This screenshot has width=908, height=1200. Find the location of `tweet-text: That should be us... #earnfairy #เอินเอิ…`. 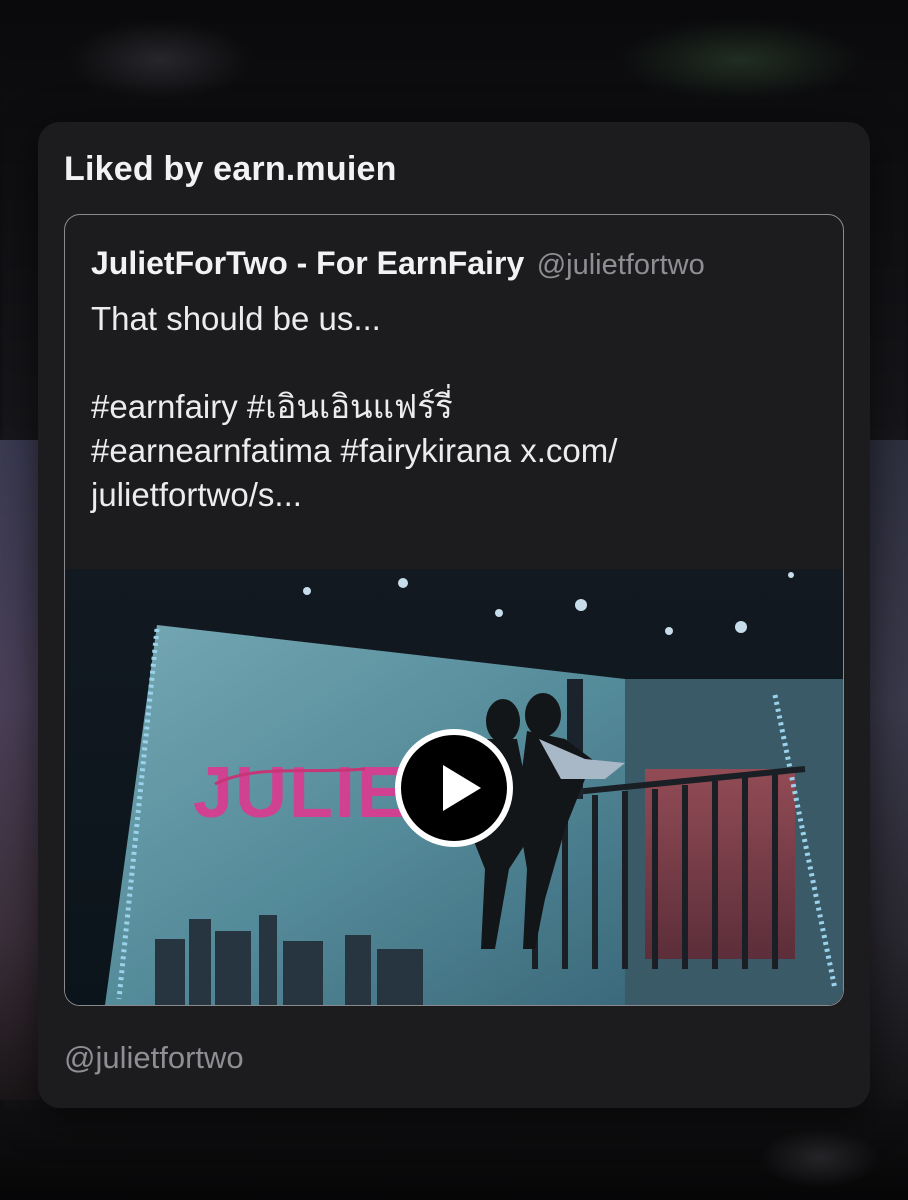

tweet-text: That should be us... #earnfairy #เอินเอิ… is located at coordinates (456, 407).